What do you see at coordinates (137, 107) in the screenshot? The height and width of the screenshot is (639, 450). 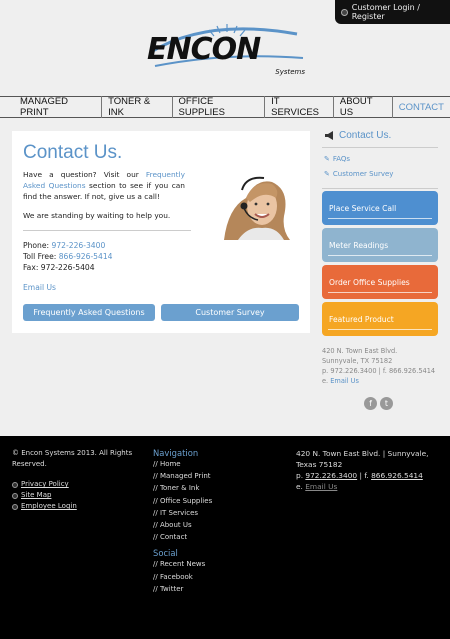 I see `nav-item-toner-ink: TONER & INK` at bounding box center [137, 107].